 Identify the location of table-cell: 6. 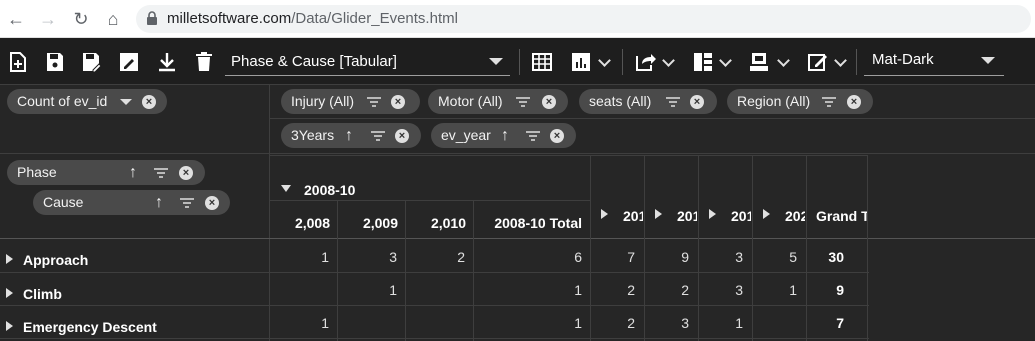
(530, 257).